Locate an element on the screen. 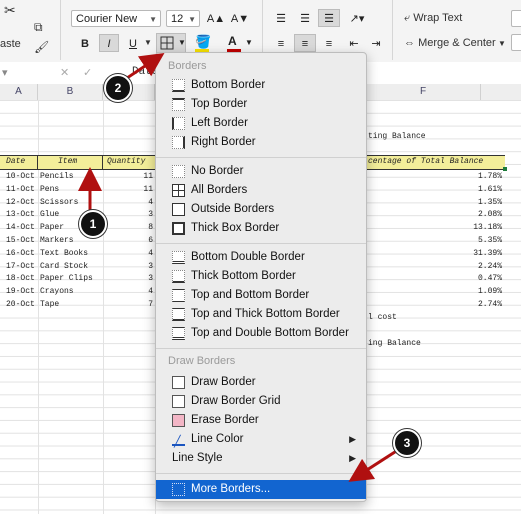  menu-item-top-border: Top Border is located at coordinates (261, 104).